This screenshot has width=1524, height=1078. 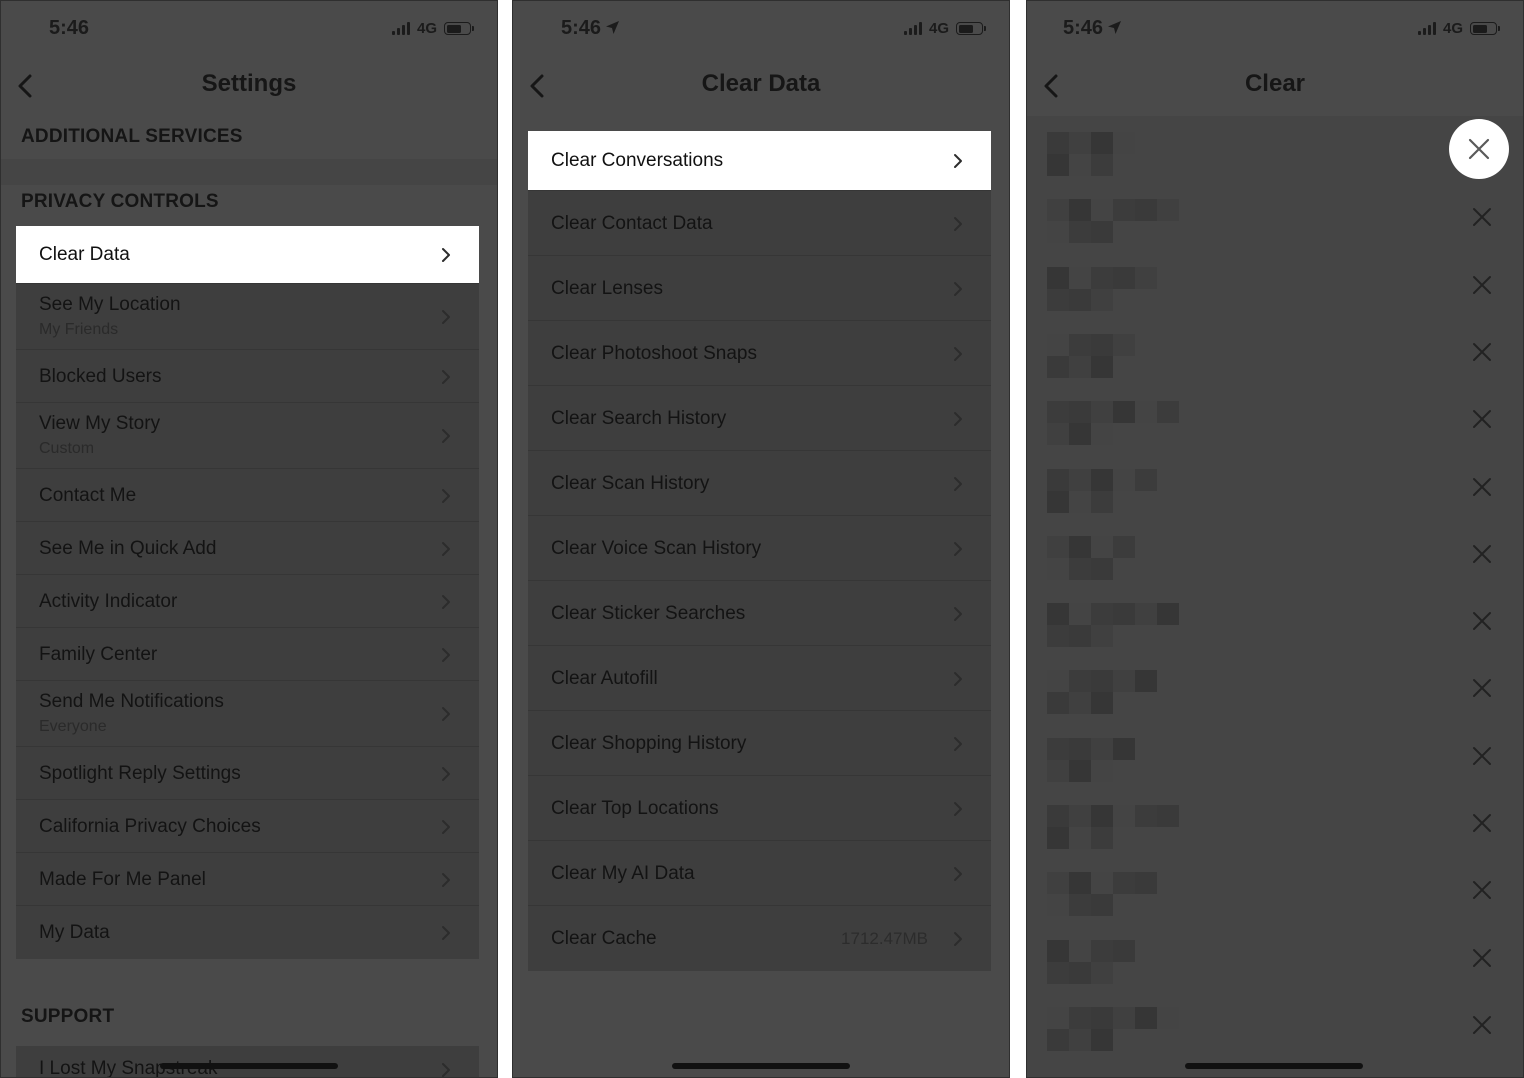 I want to click on row-label: Clear Scan History, so click(x=630, y=483).